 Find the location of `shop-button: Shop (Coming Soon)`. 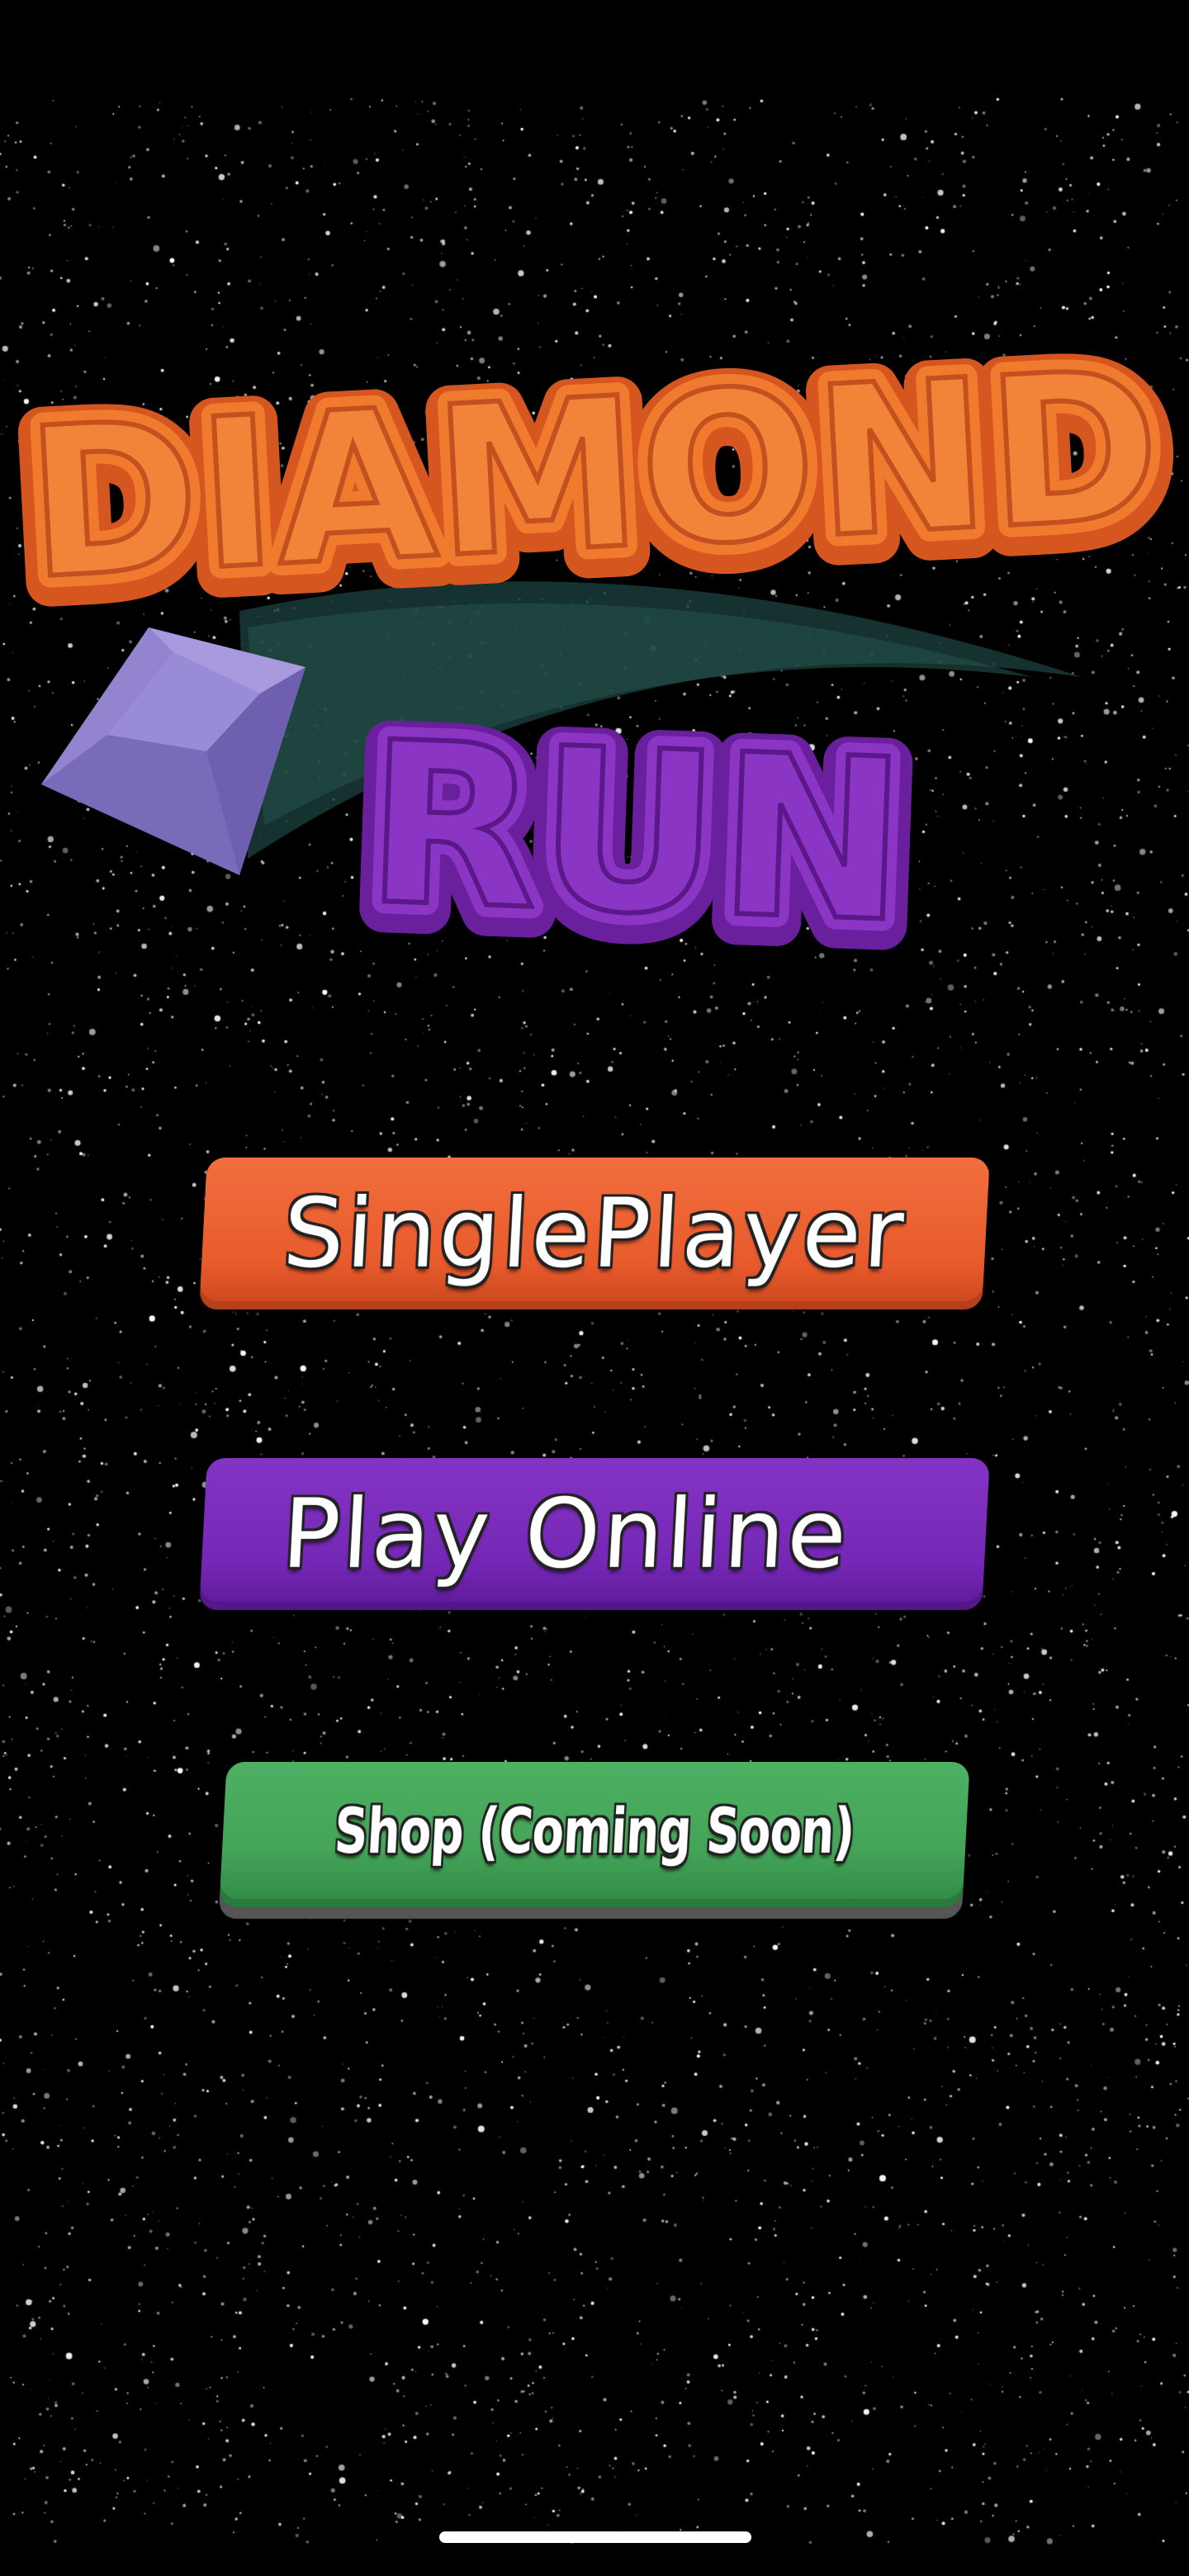

shop-button: Shop (Coming Soon) is located at coordinates (594, 1834).